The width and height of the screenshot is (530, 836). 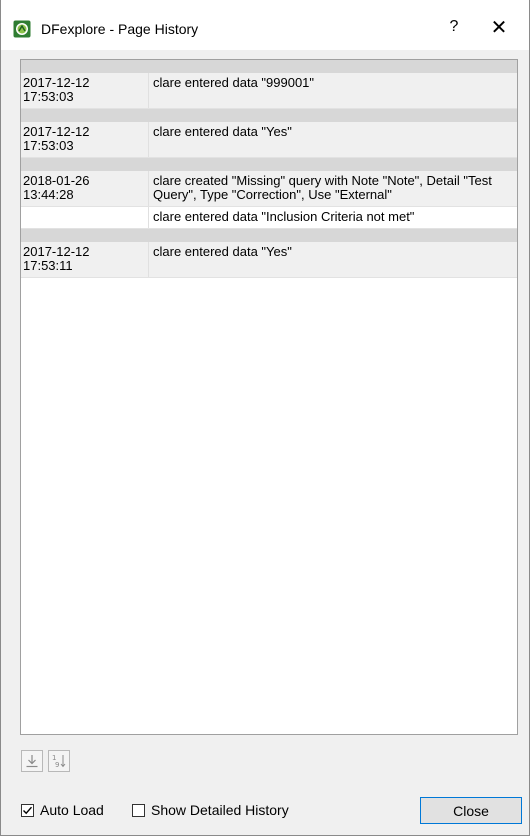 I want to click on auto-load-label: Auto Load, so click(x=72, y=810).